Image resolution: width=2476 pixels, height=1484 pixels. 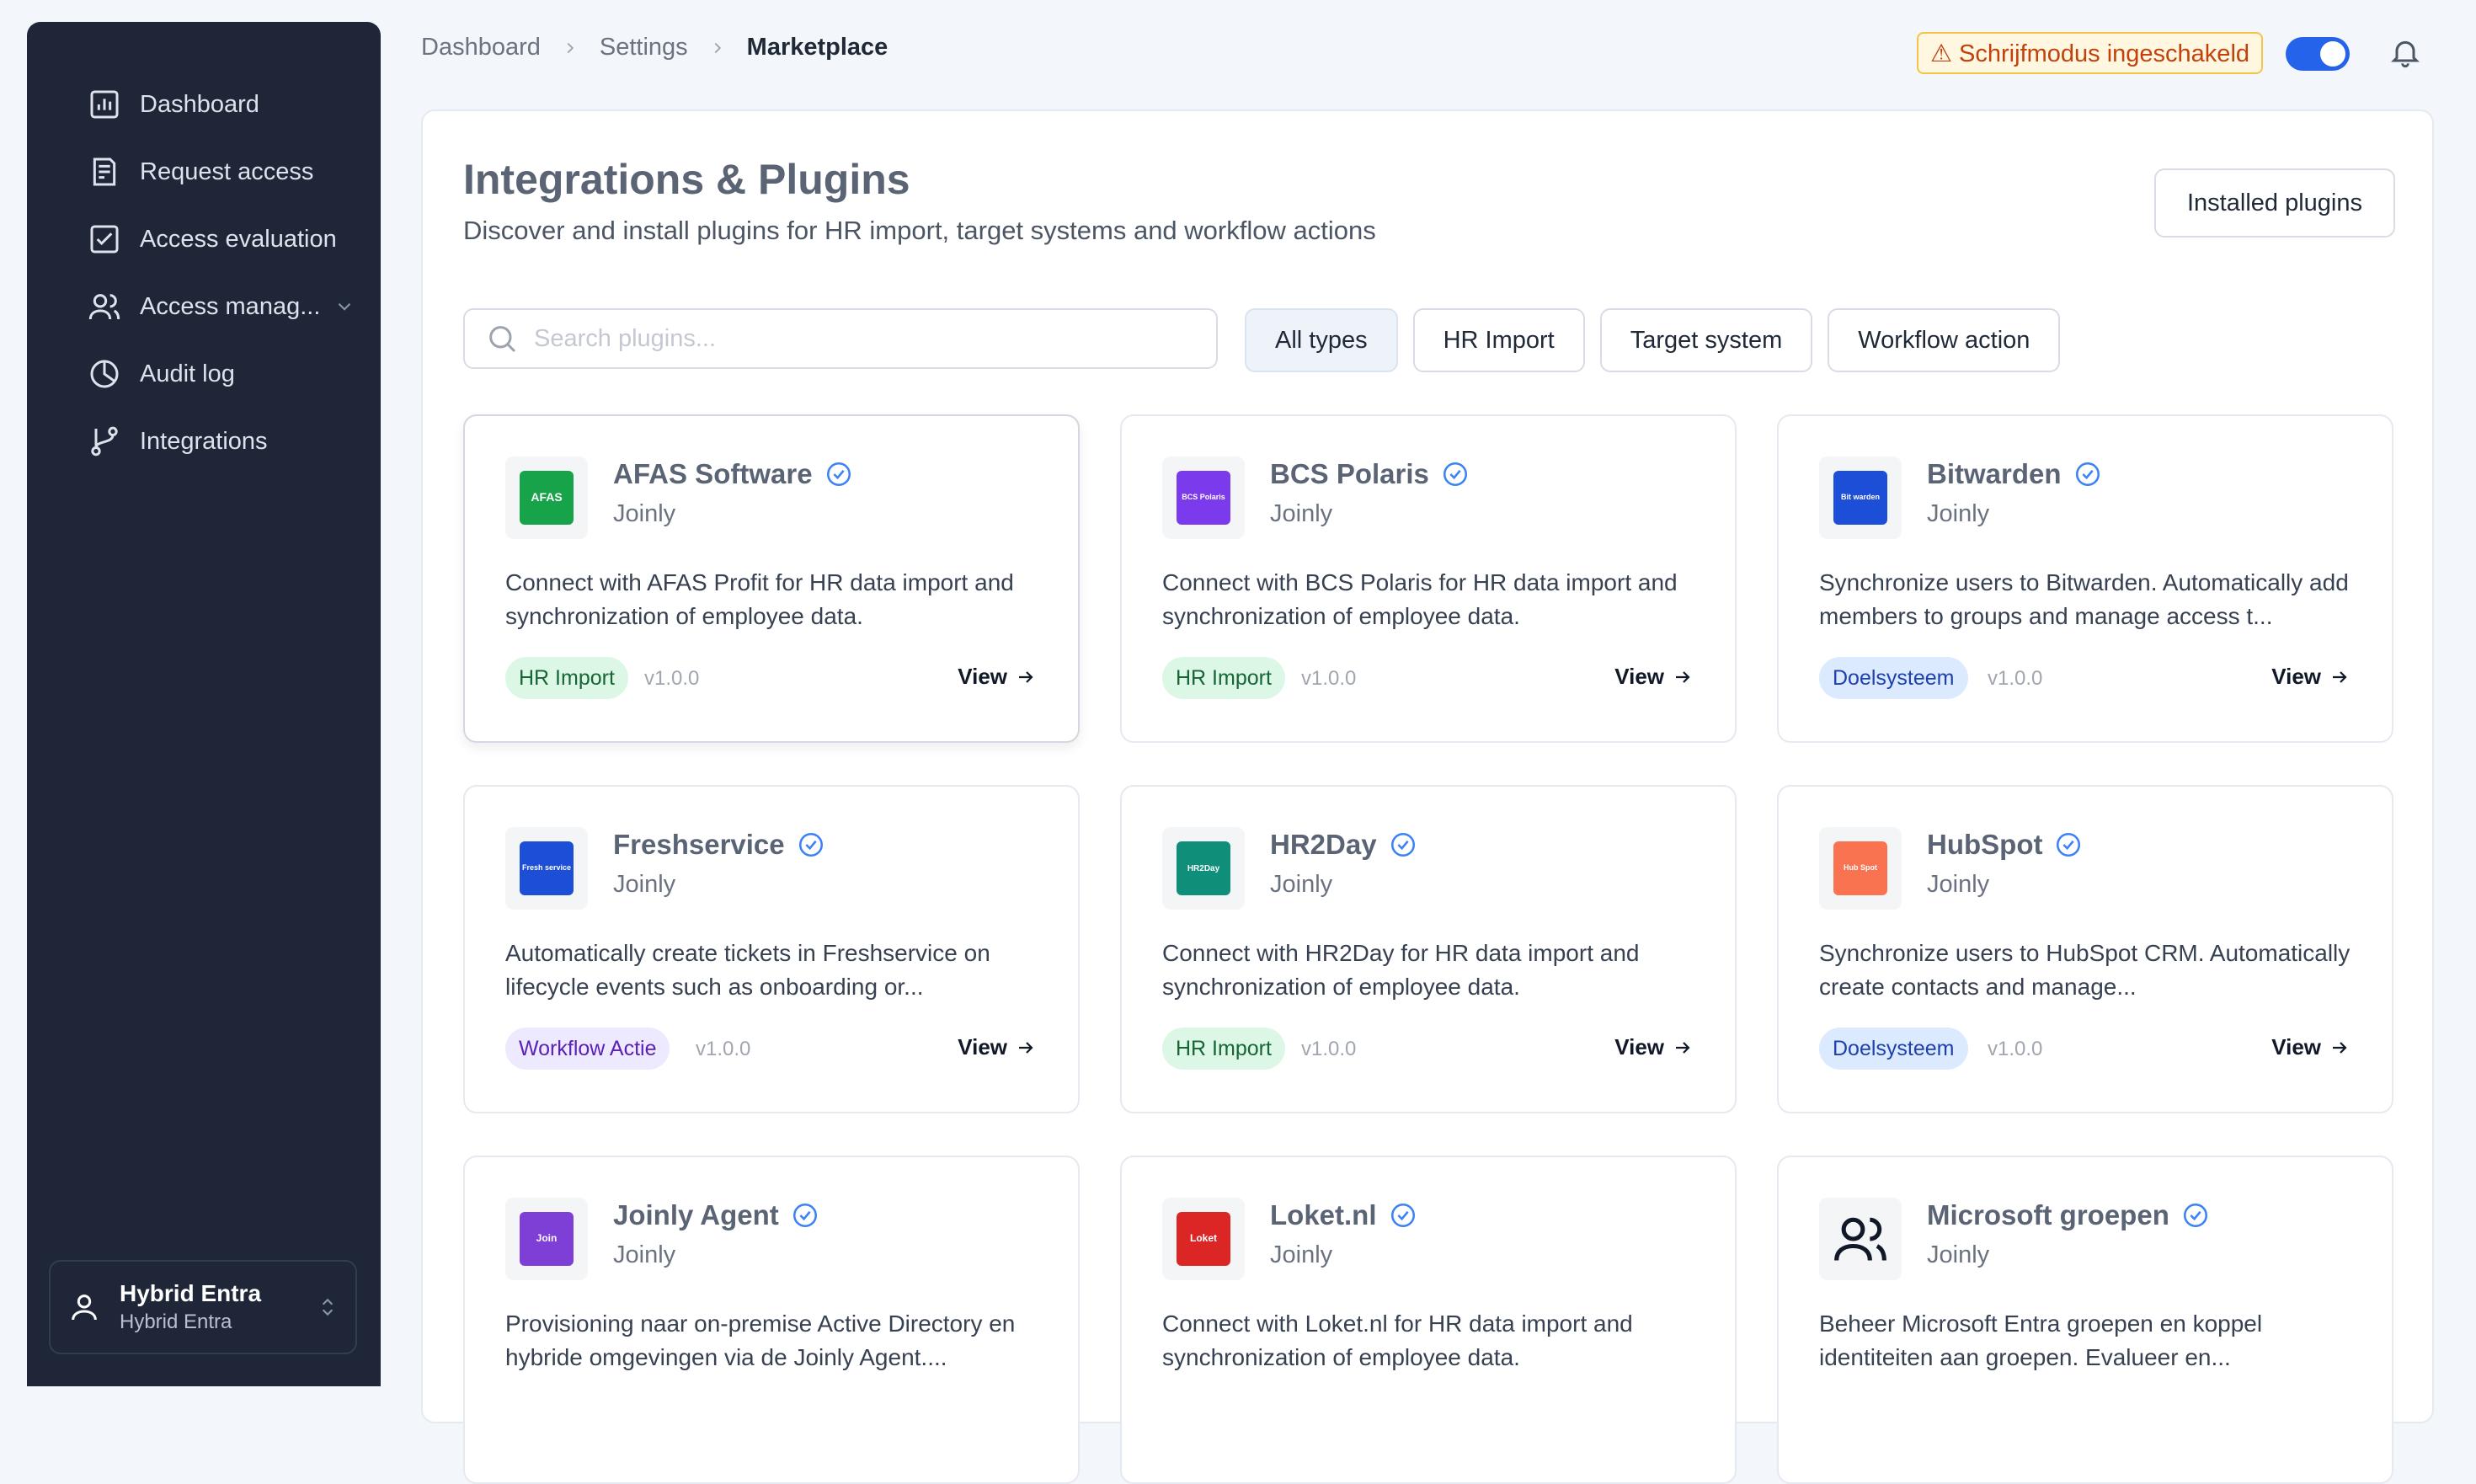 I want to click on plugin-logo: BCS Polaris, so click(x=1203, y=498).